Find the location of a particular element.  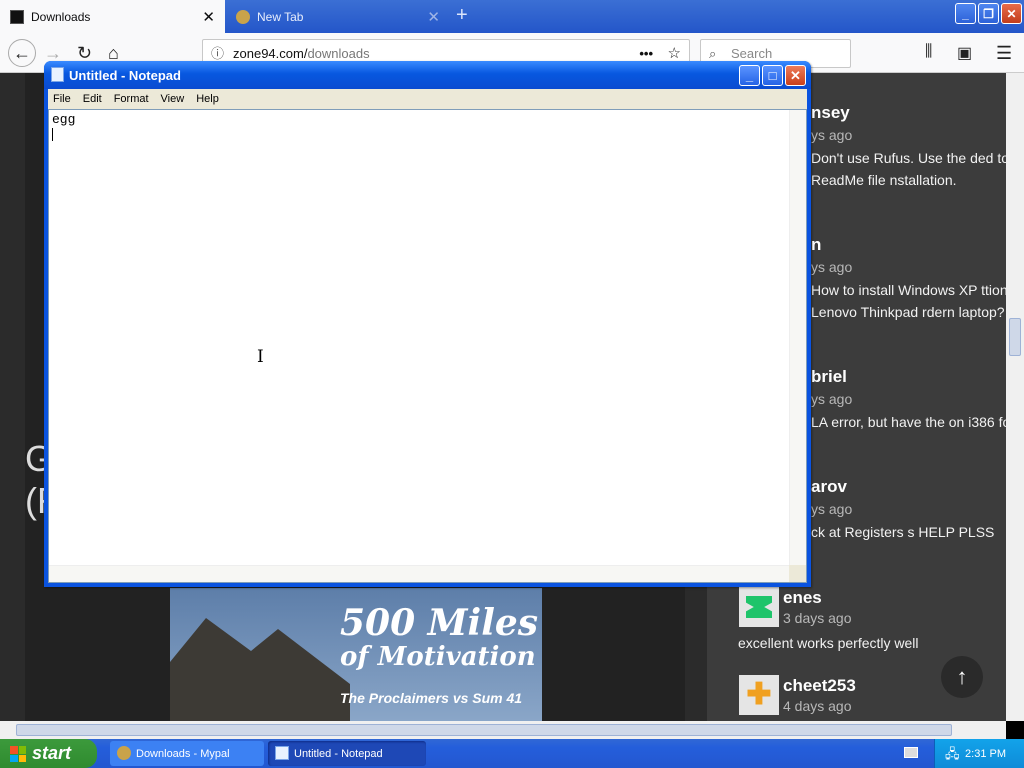

menu-edit: Edit is located at coordinates (93, 99).